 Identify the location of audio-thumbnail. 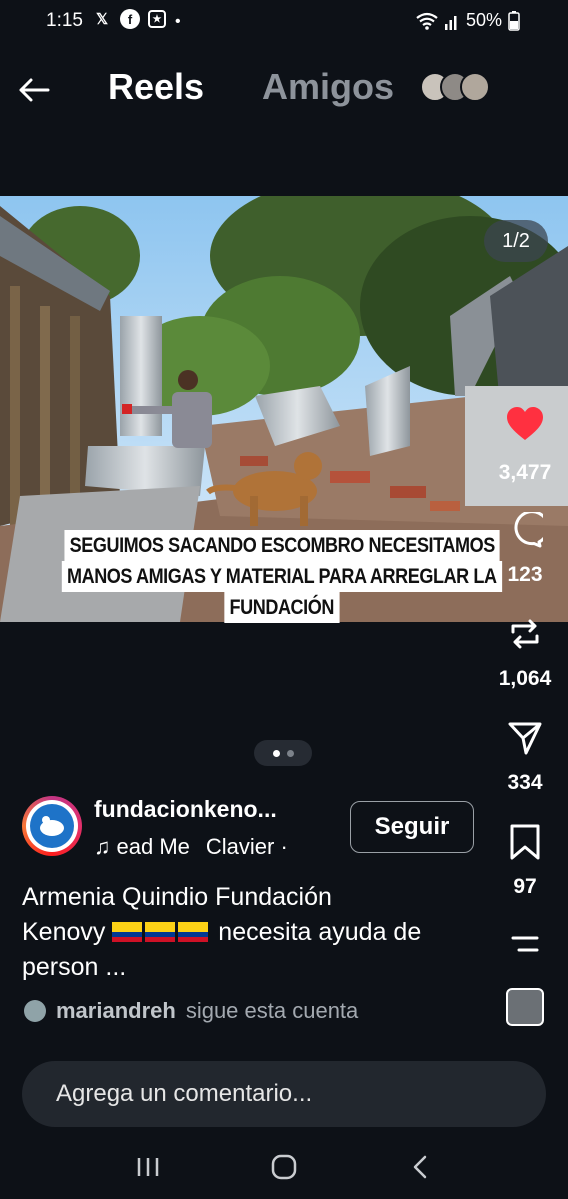
(525, 1007).